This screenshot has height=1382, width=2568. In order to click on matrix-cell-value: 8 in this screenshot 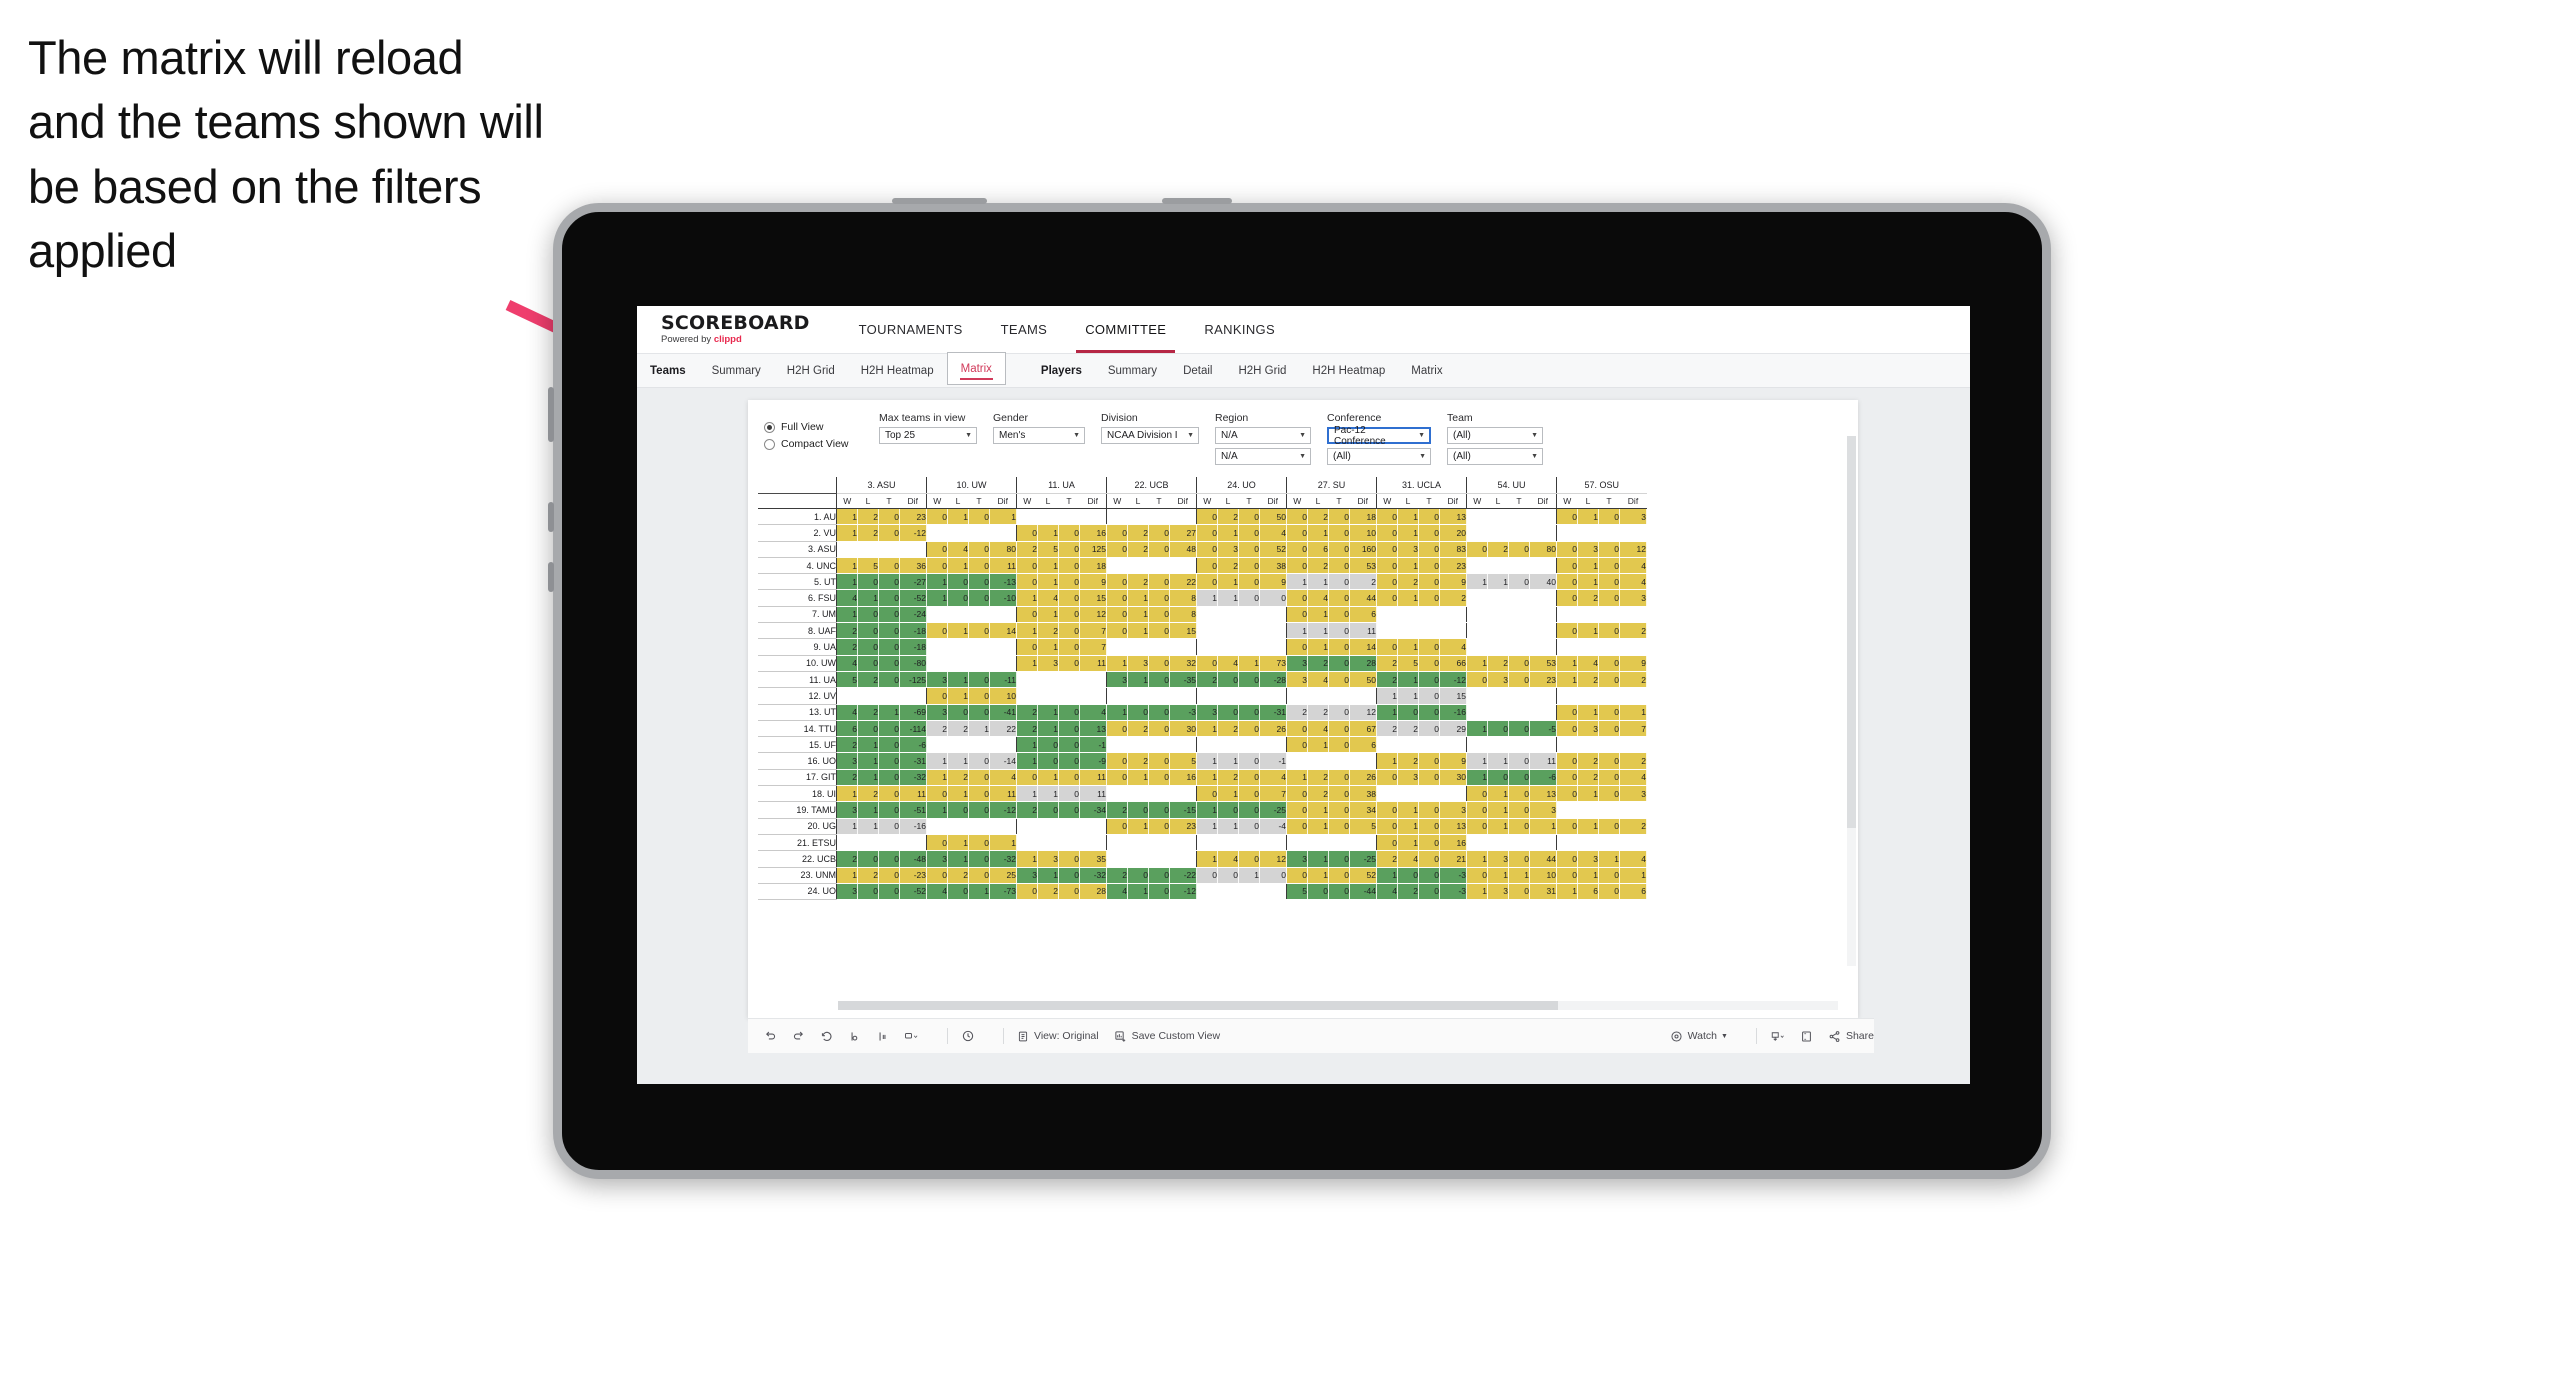, I will do `click(1183, 615)`.